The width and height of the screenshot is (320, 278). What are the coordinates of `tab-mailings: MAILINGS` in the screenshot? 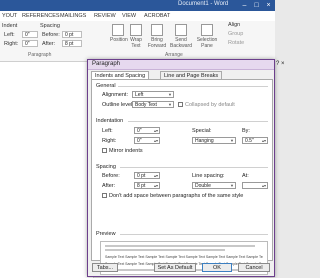 It's located at (73, 16).